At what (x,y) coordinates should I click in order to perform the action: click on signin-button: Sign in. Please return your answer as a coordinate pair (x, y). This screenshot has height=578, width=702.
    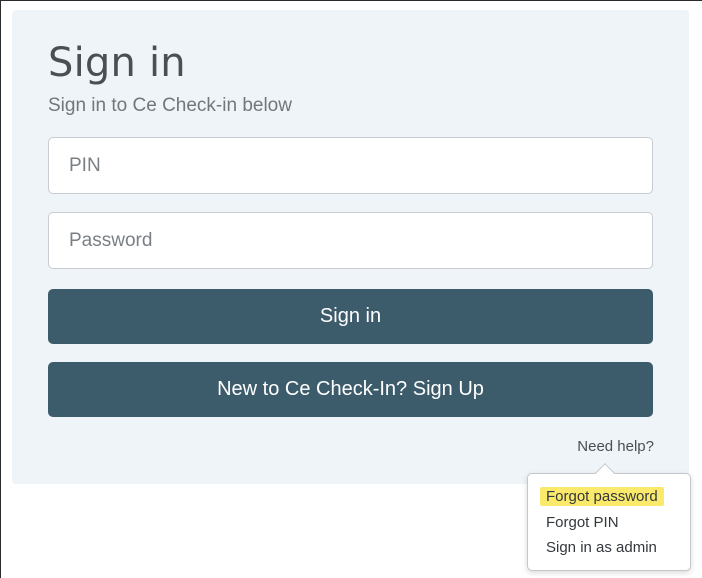
    Looking at the image, I should click on (350, 316).